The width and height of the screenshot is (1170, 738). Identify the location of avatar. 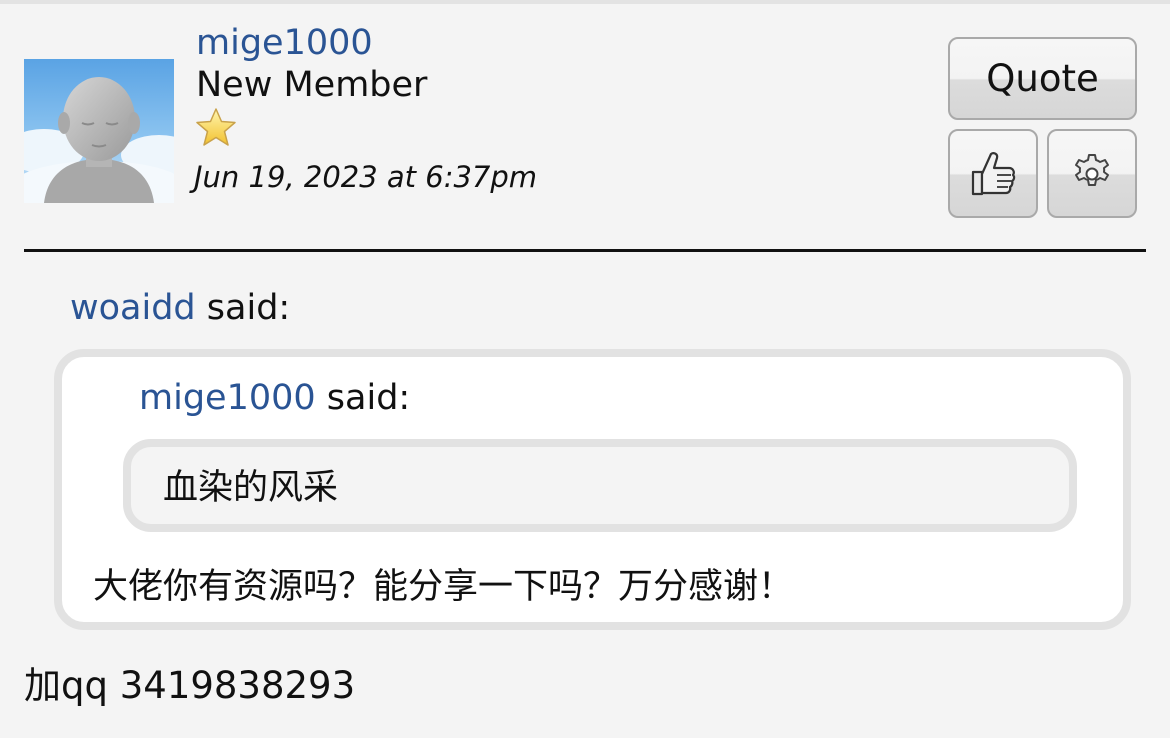
(99, 131).